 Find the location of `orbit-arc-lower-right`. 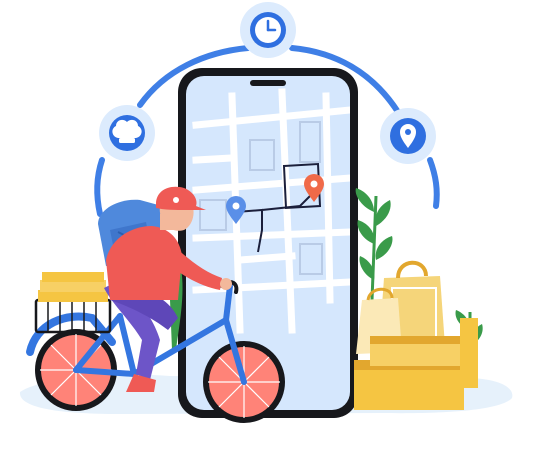

orbit-arc-lower-right is located at coordinates (433, 183).